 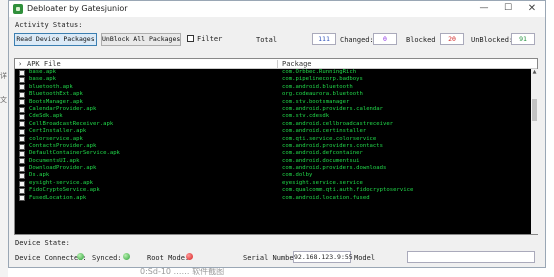 What do you see at coordinates (168, 258) in the screenshot?
I see `root-mode-label: Root Mode:` at bounding box center [168, 258].